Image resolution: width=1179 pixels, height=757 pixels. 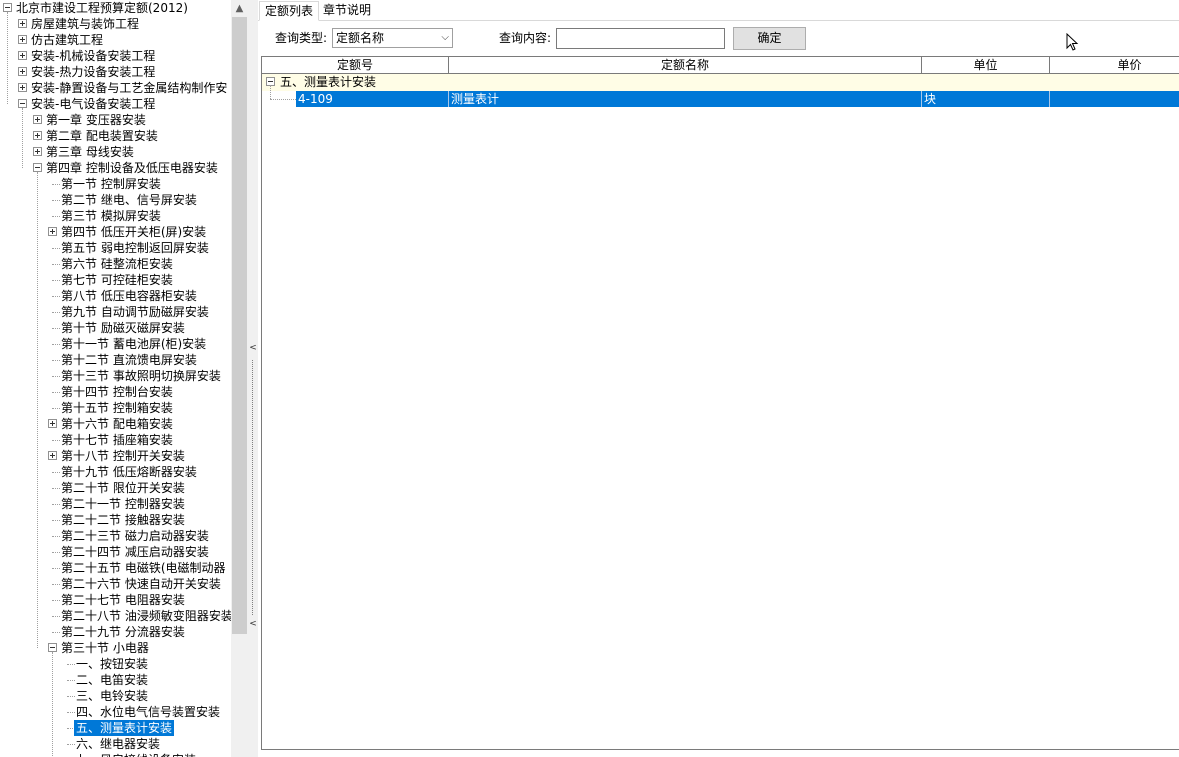 What do you see at coordinates (115, 56) in the screenshot?
I see `tree-item: 安装-机械设备安装工程` at bounding box center [115, 56].